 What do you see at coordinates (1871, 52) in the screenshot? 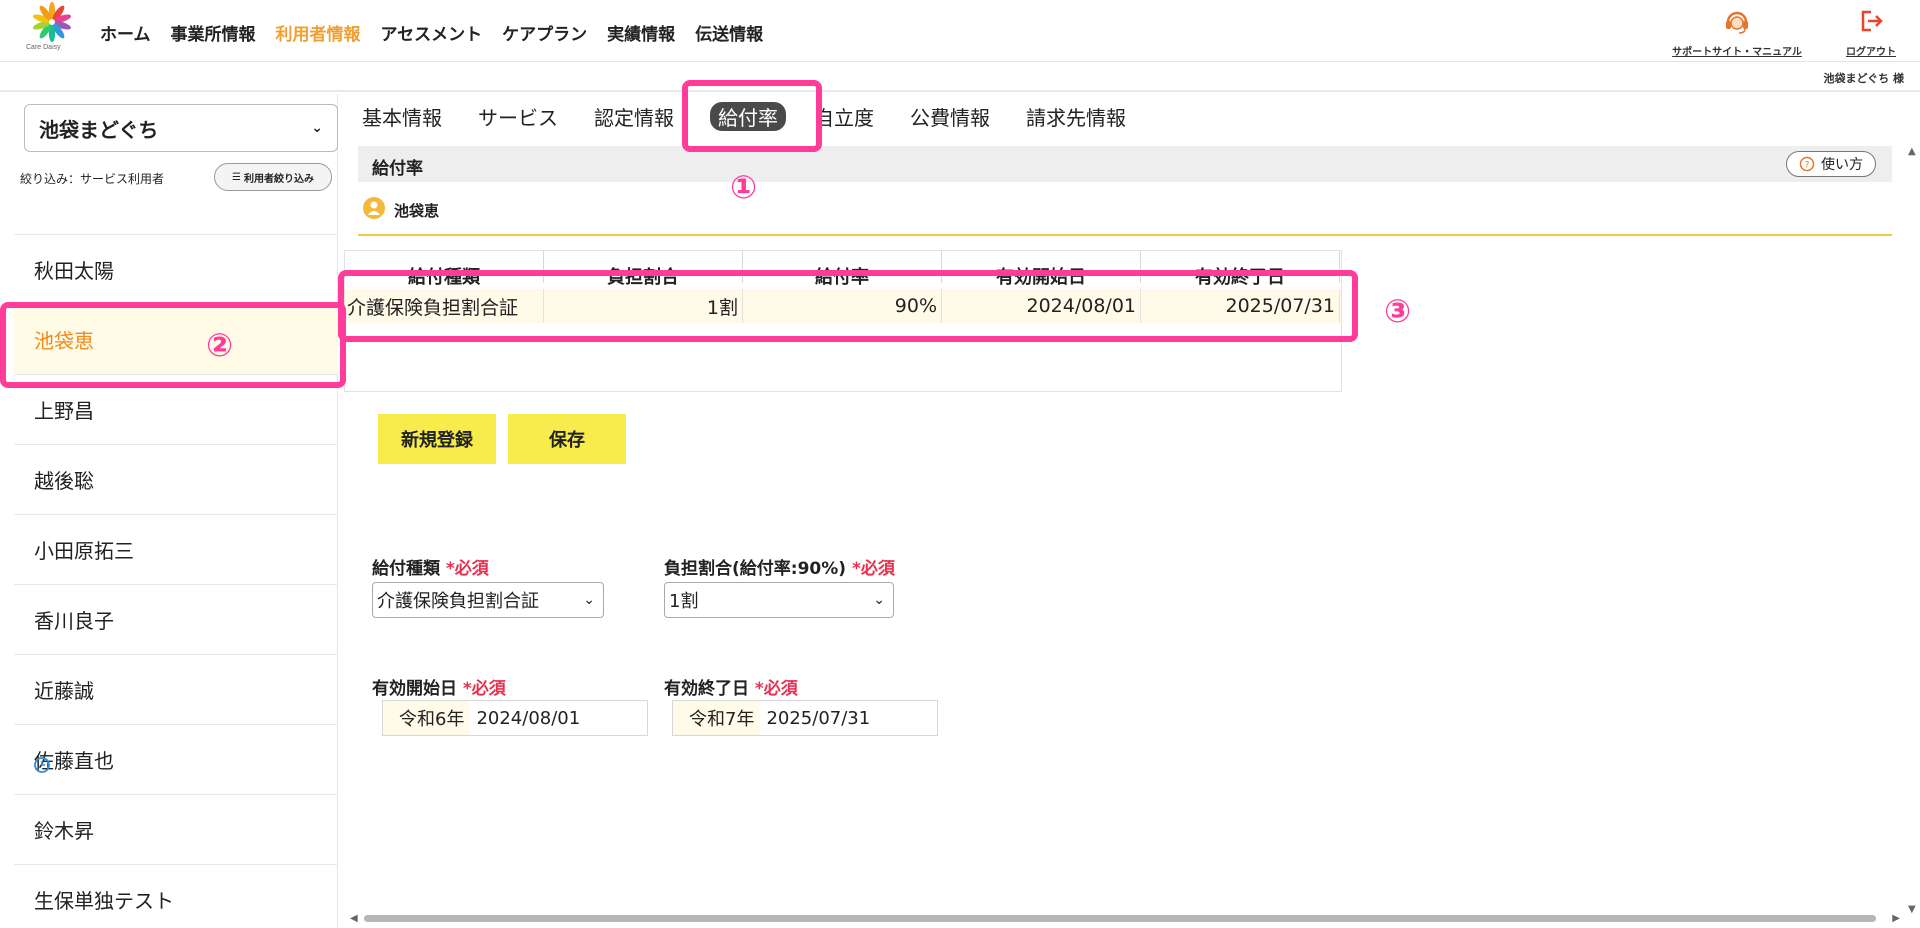
I see `logout-link-label: ログアウト` at bounding box center [1871, 52].